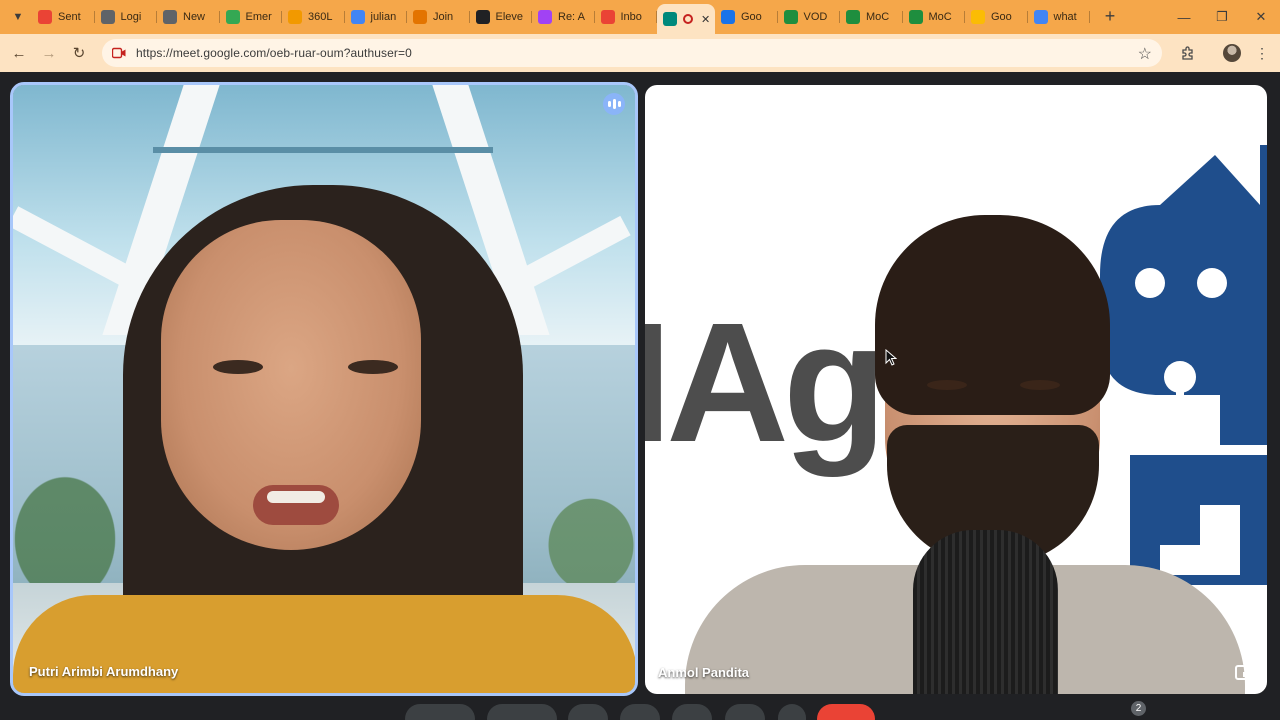 This screenshot has width=1280, height=720. I want to click on tab-label: Eleve, so click(509, 17).